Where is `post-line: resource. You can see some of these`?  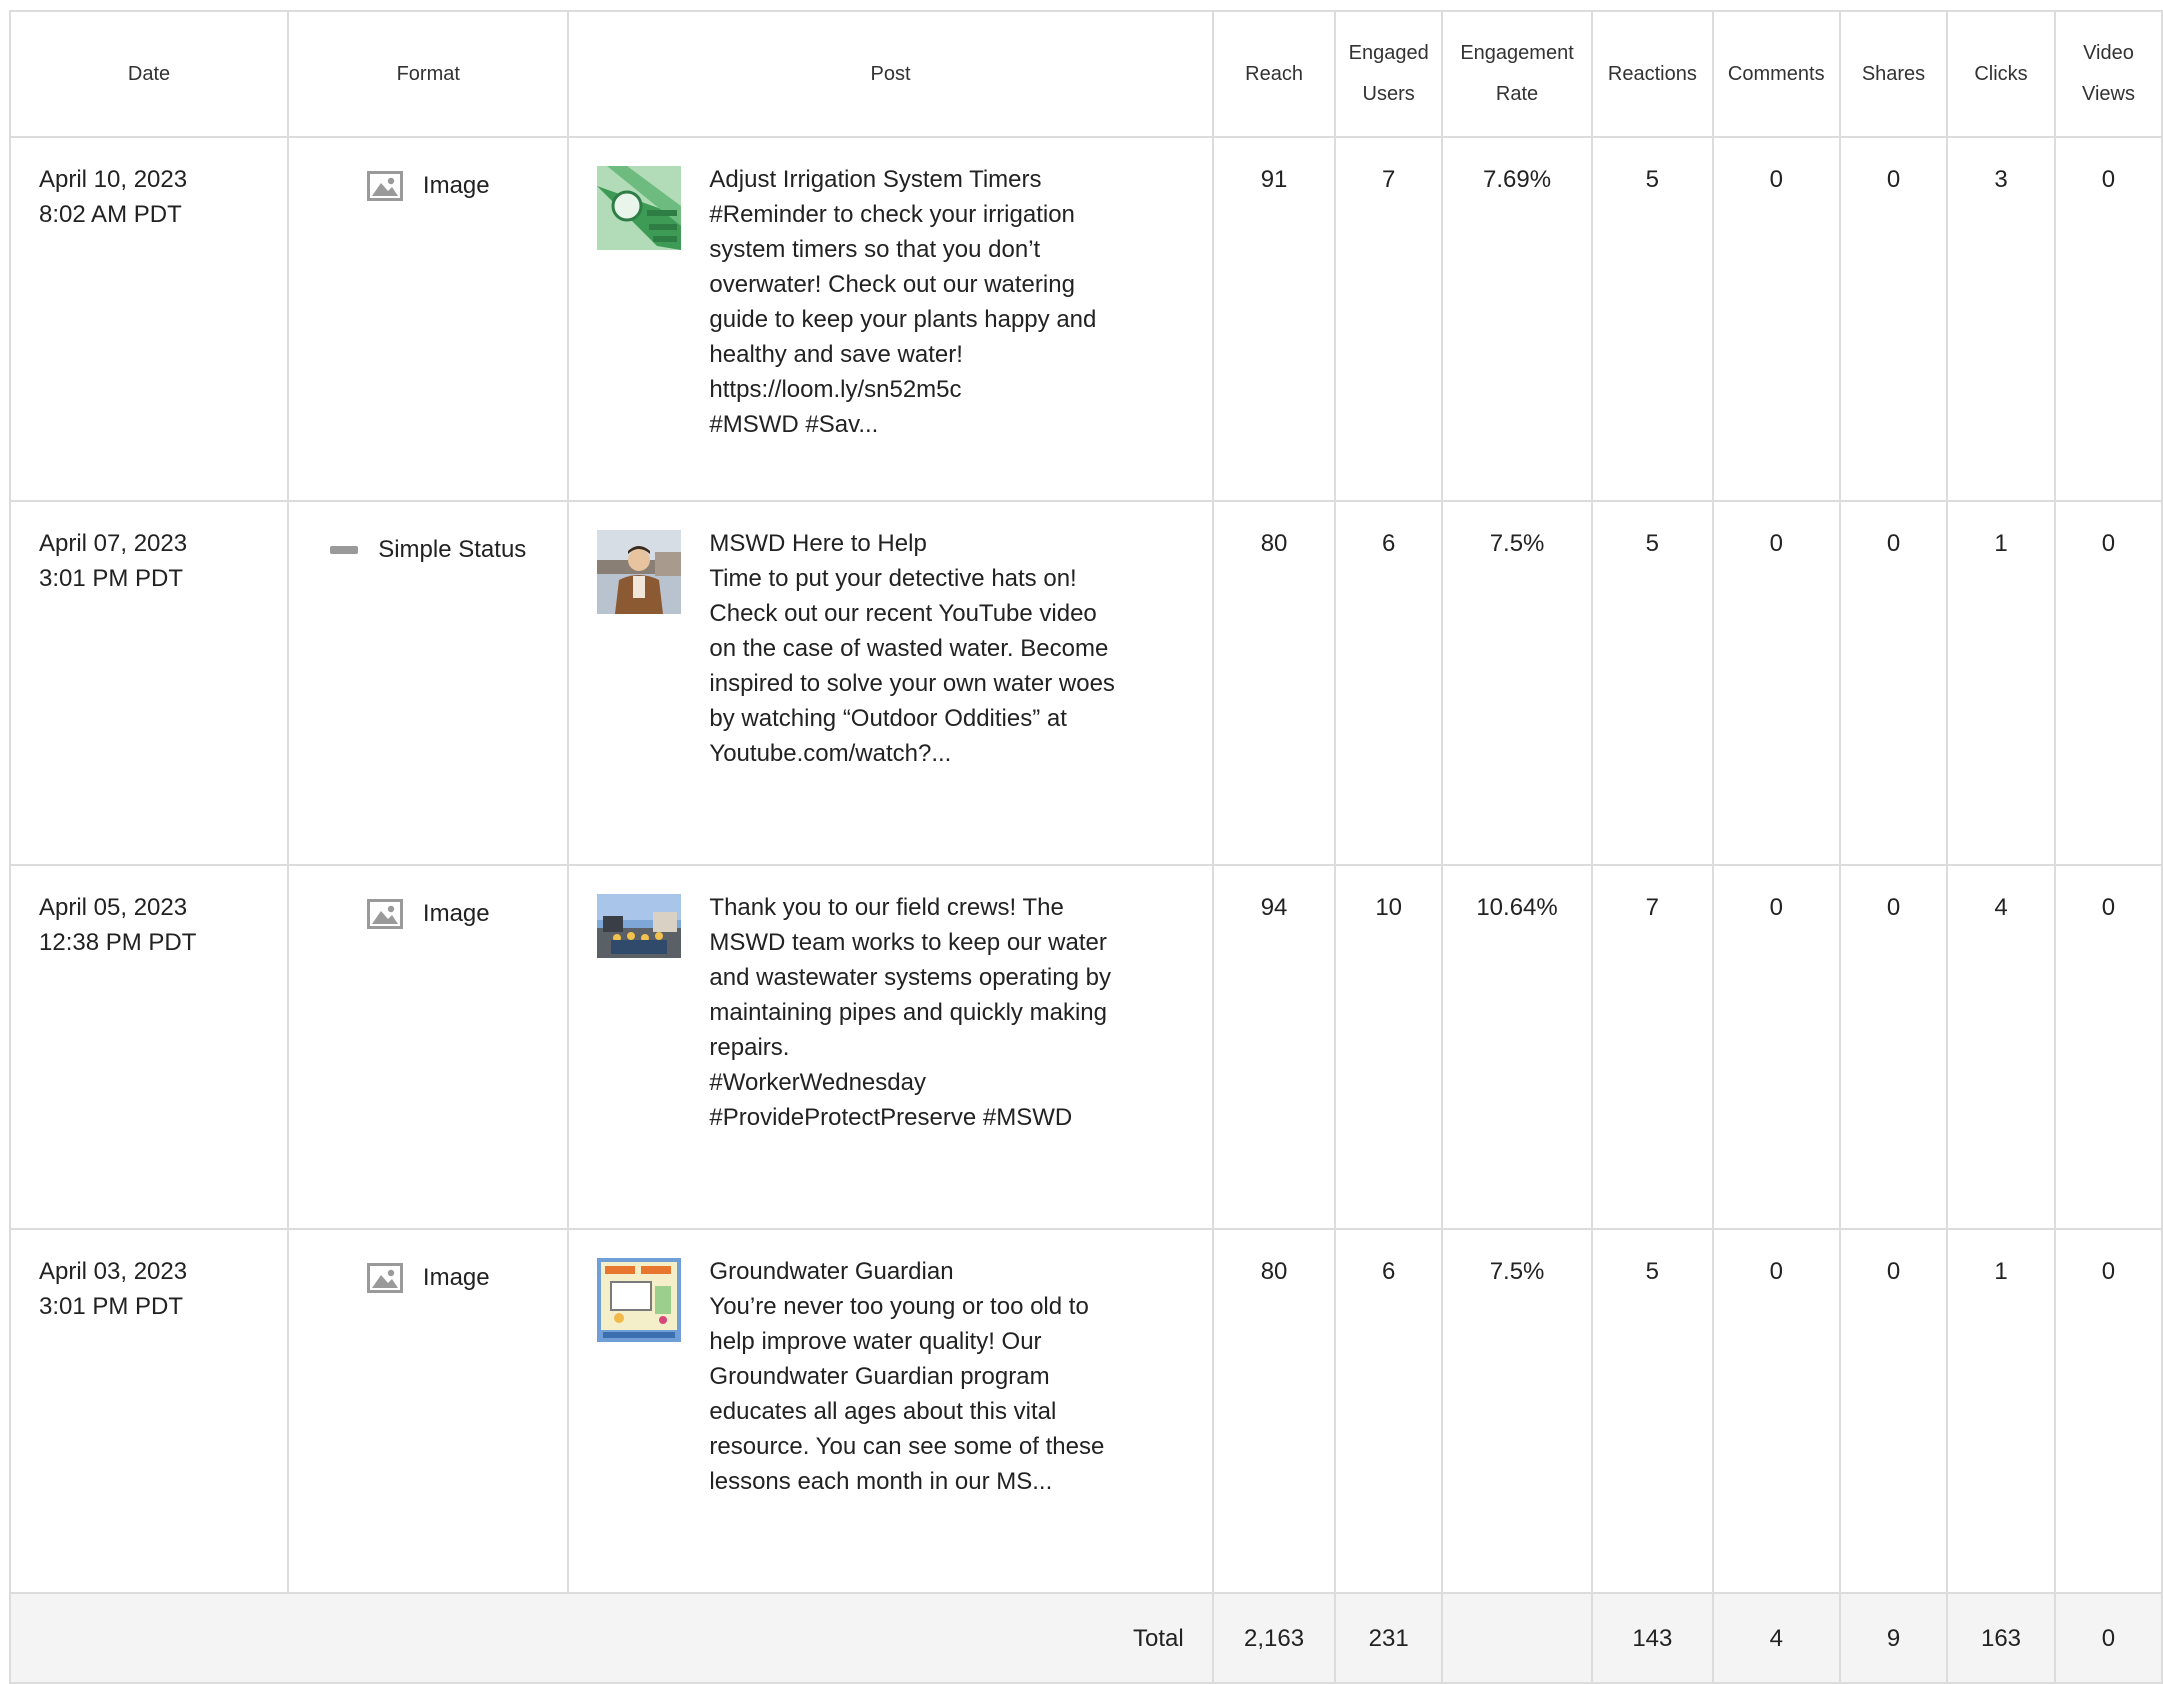 post-line: resource. You can see some of these is located at coordinates (907, 1446).